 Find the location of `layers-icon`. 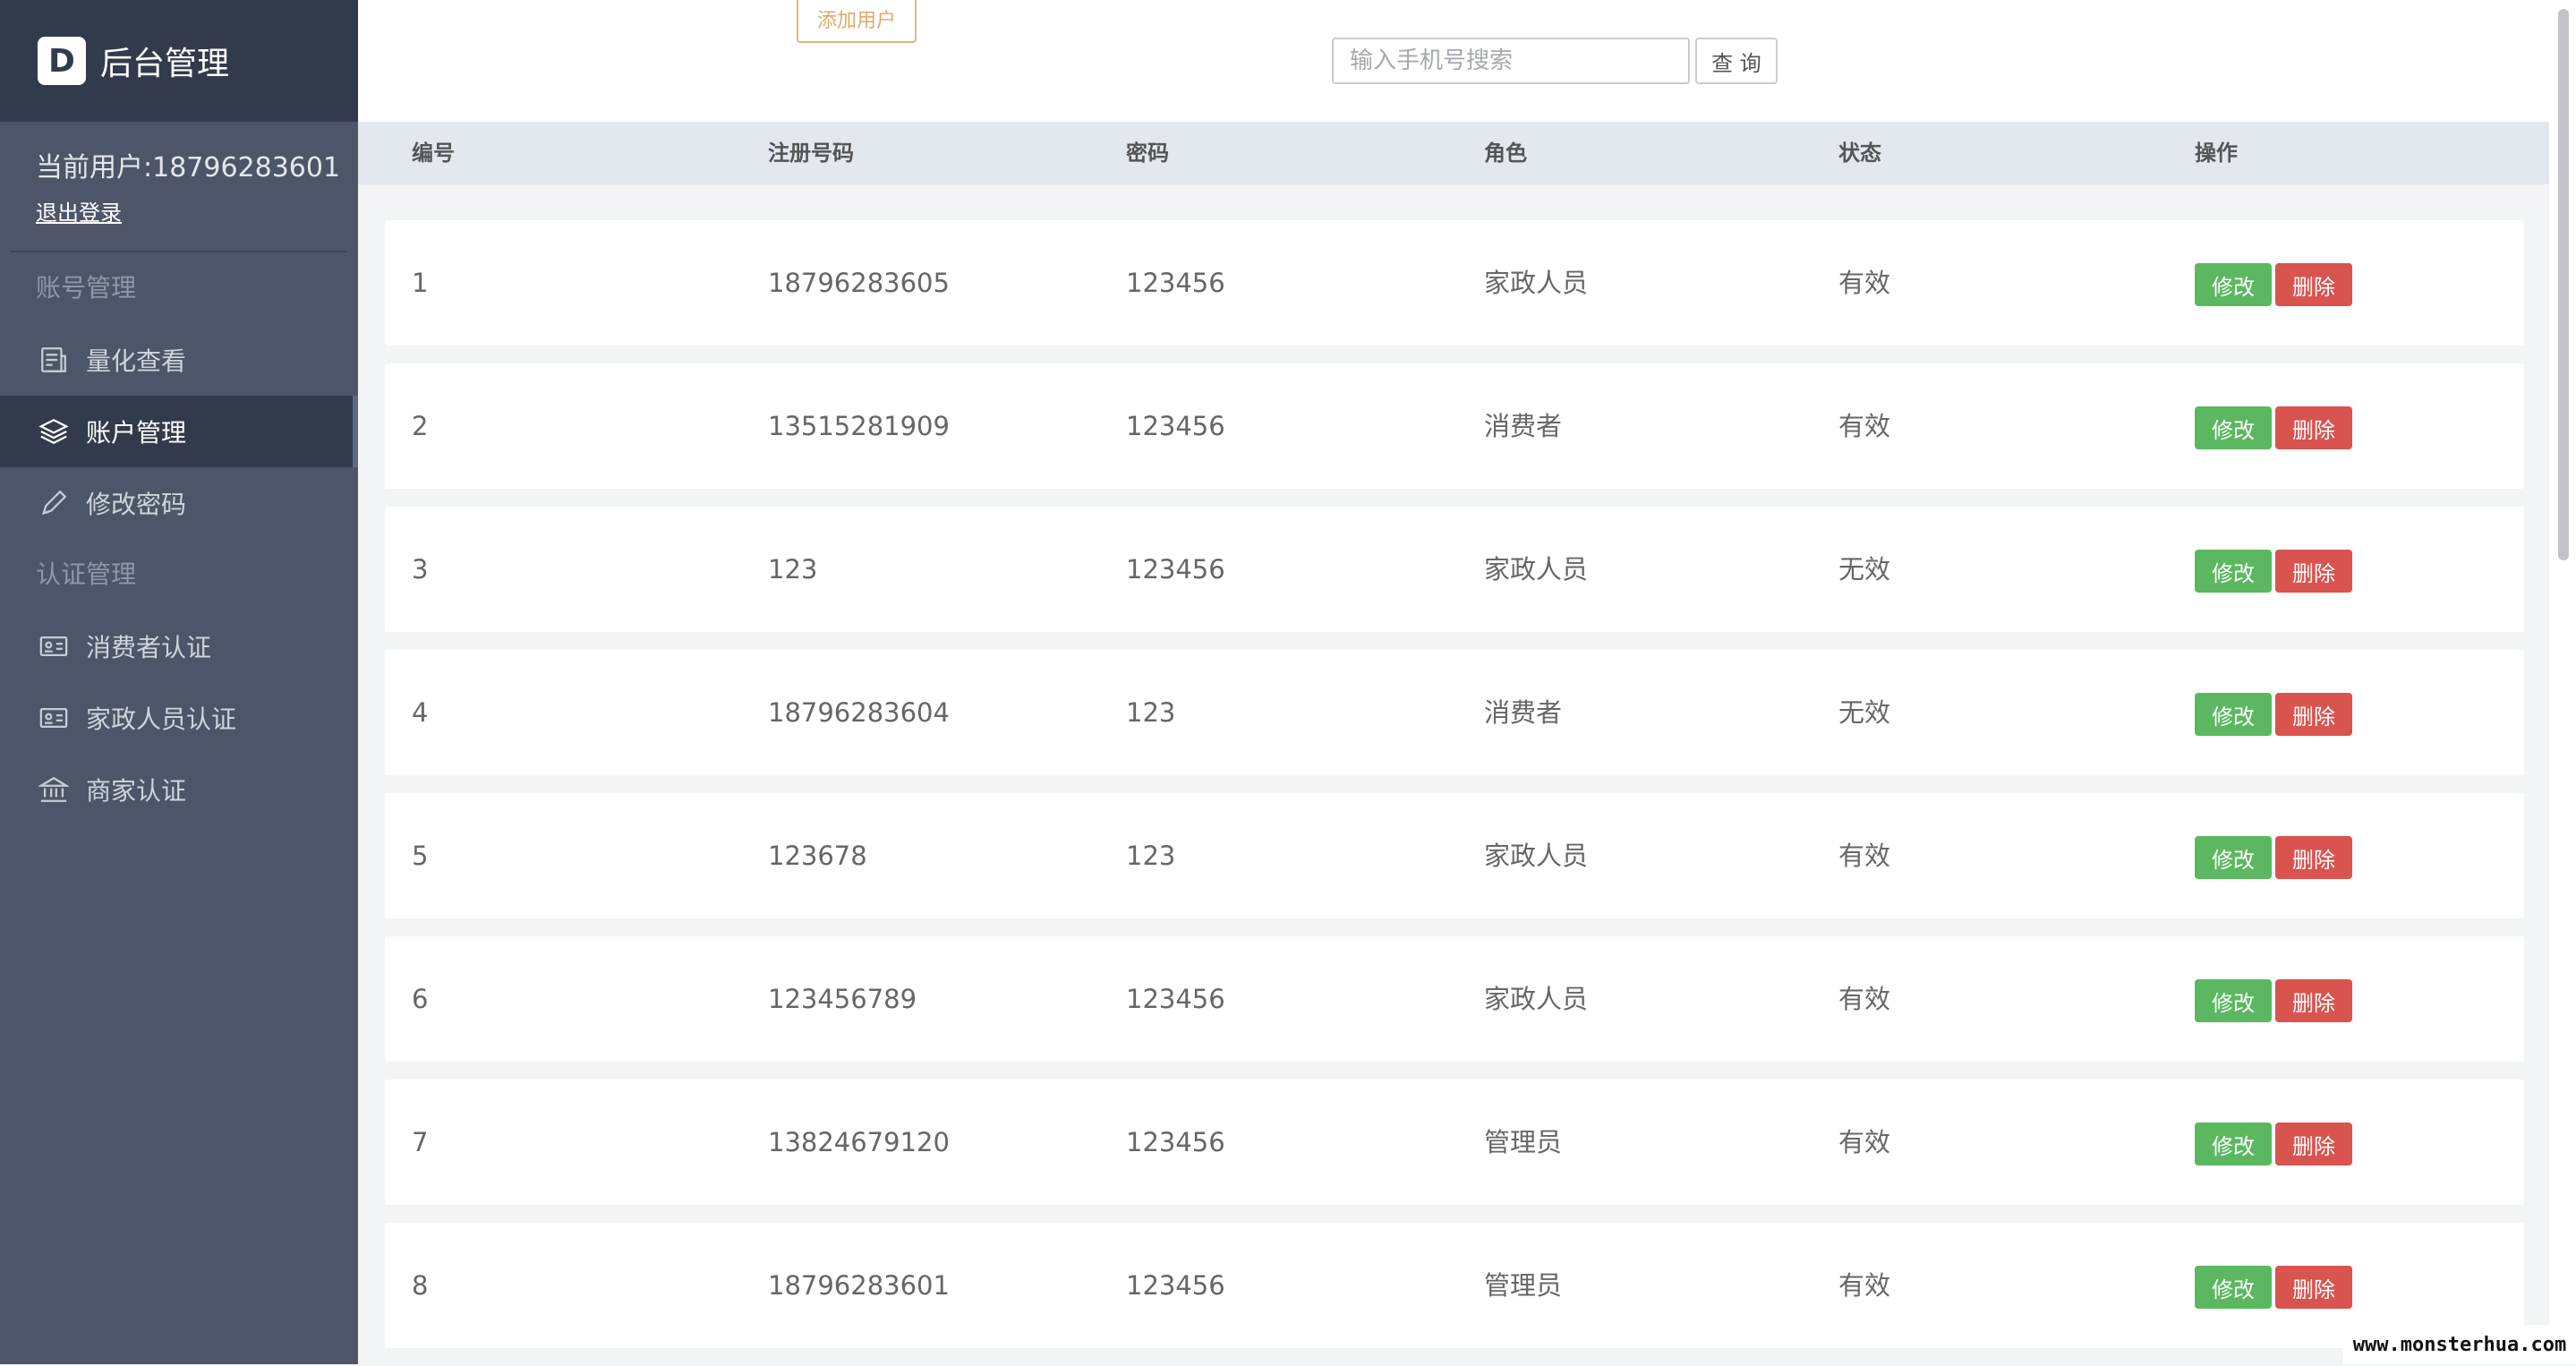

layers-icon is located at coordinates (54, 431).